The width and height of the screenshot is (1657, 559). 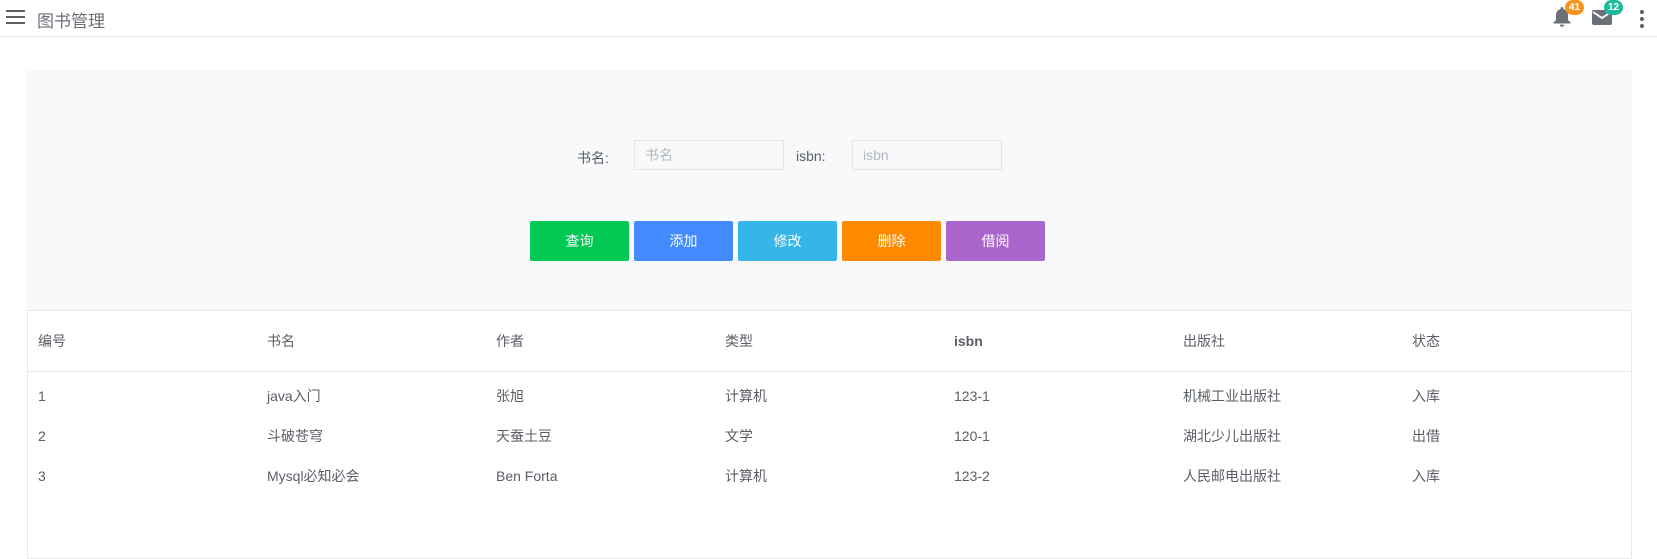 What do you see at coordinates (15, 17) in the screenshot?
I see `hamburger-icon` at bounding box center [15, 17].